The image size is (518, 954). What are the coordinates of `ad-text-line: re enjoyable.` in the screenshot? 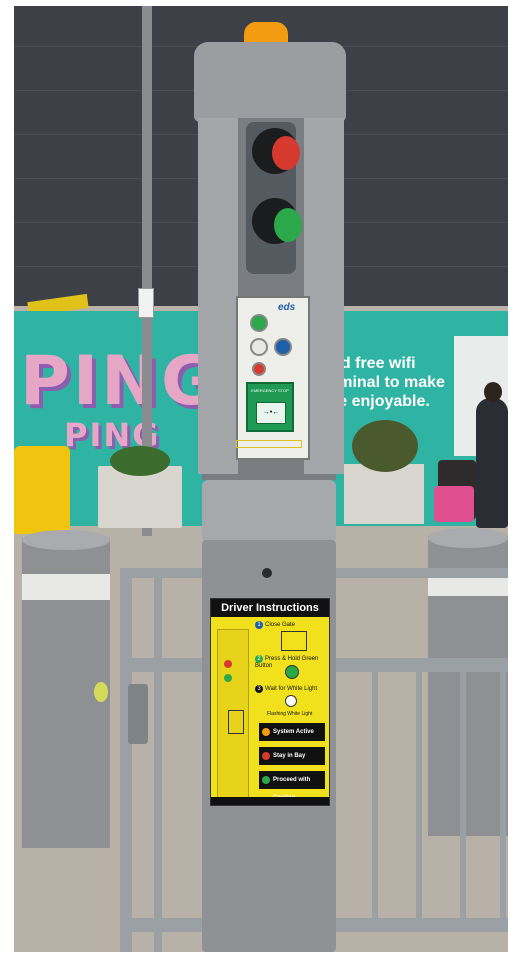 It's located at (381, 401).